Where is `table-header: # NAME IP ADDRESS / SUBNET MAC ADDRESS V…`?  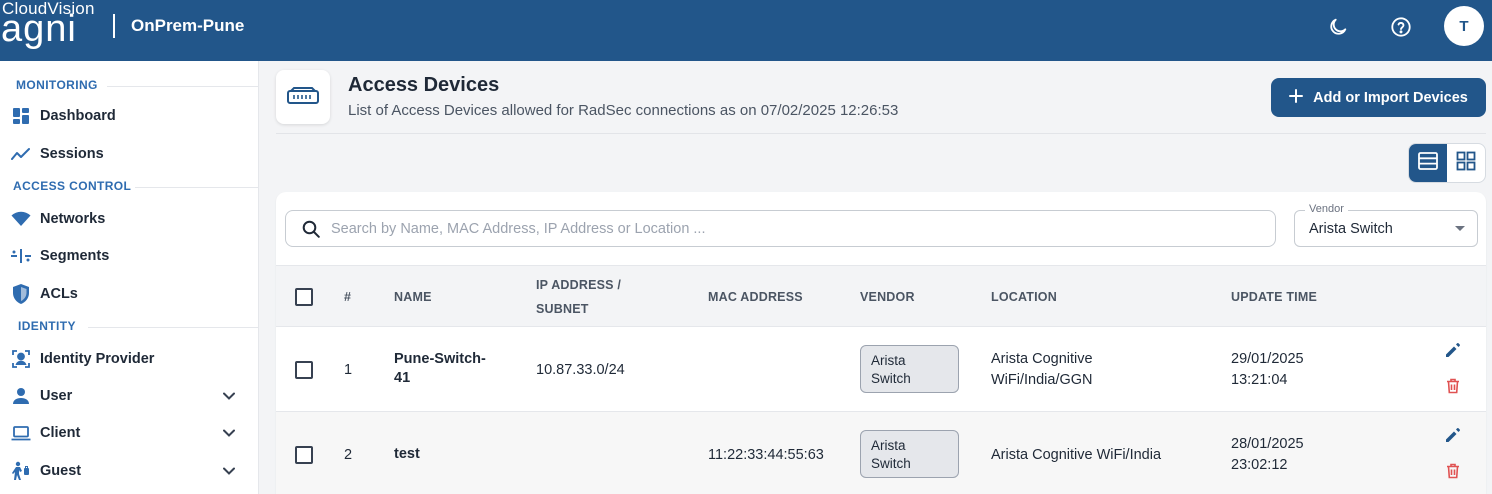
table-header: # NAME IP ADDRESS / SUBNET MAC ADDRESS V… is located at coordinates (881, 296).